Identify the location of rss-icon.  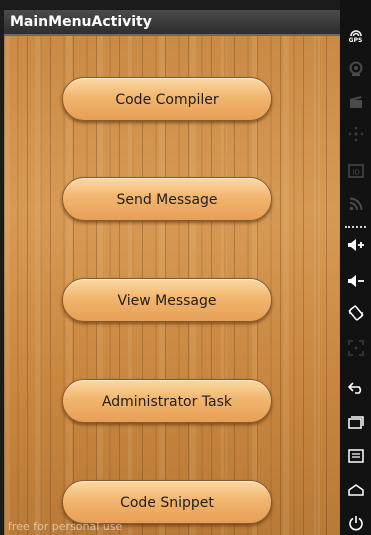
(355, 204).